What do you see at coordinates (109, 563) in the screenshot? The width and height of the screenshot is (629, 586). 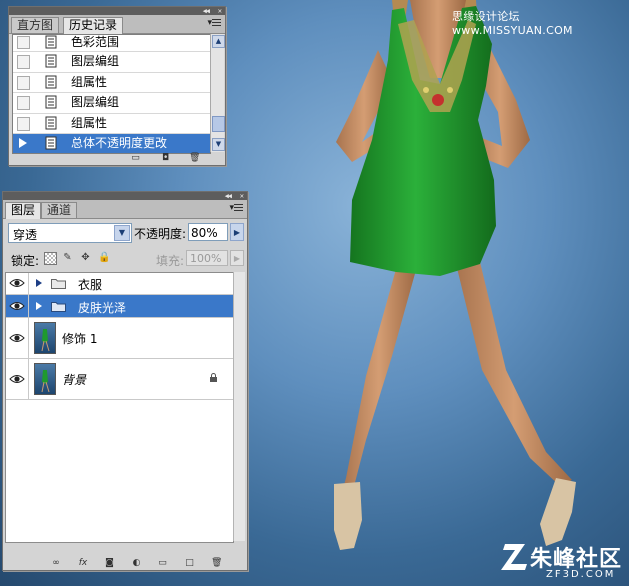 I see `add-mask-icon: ◙` at bounding box center [109, 563].